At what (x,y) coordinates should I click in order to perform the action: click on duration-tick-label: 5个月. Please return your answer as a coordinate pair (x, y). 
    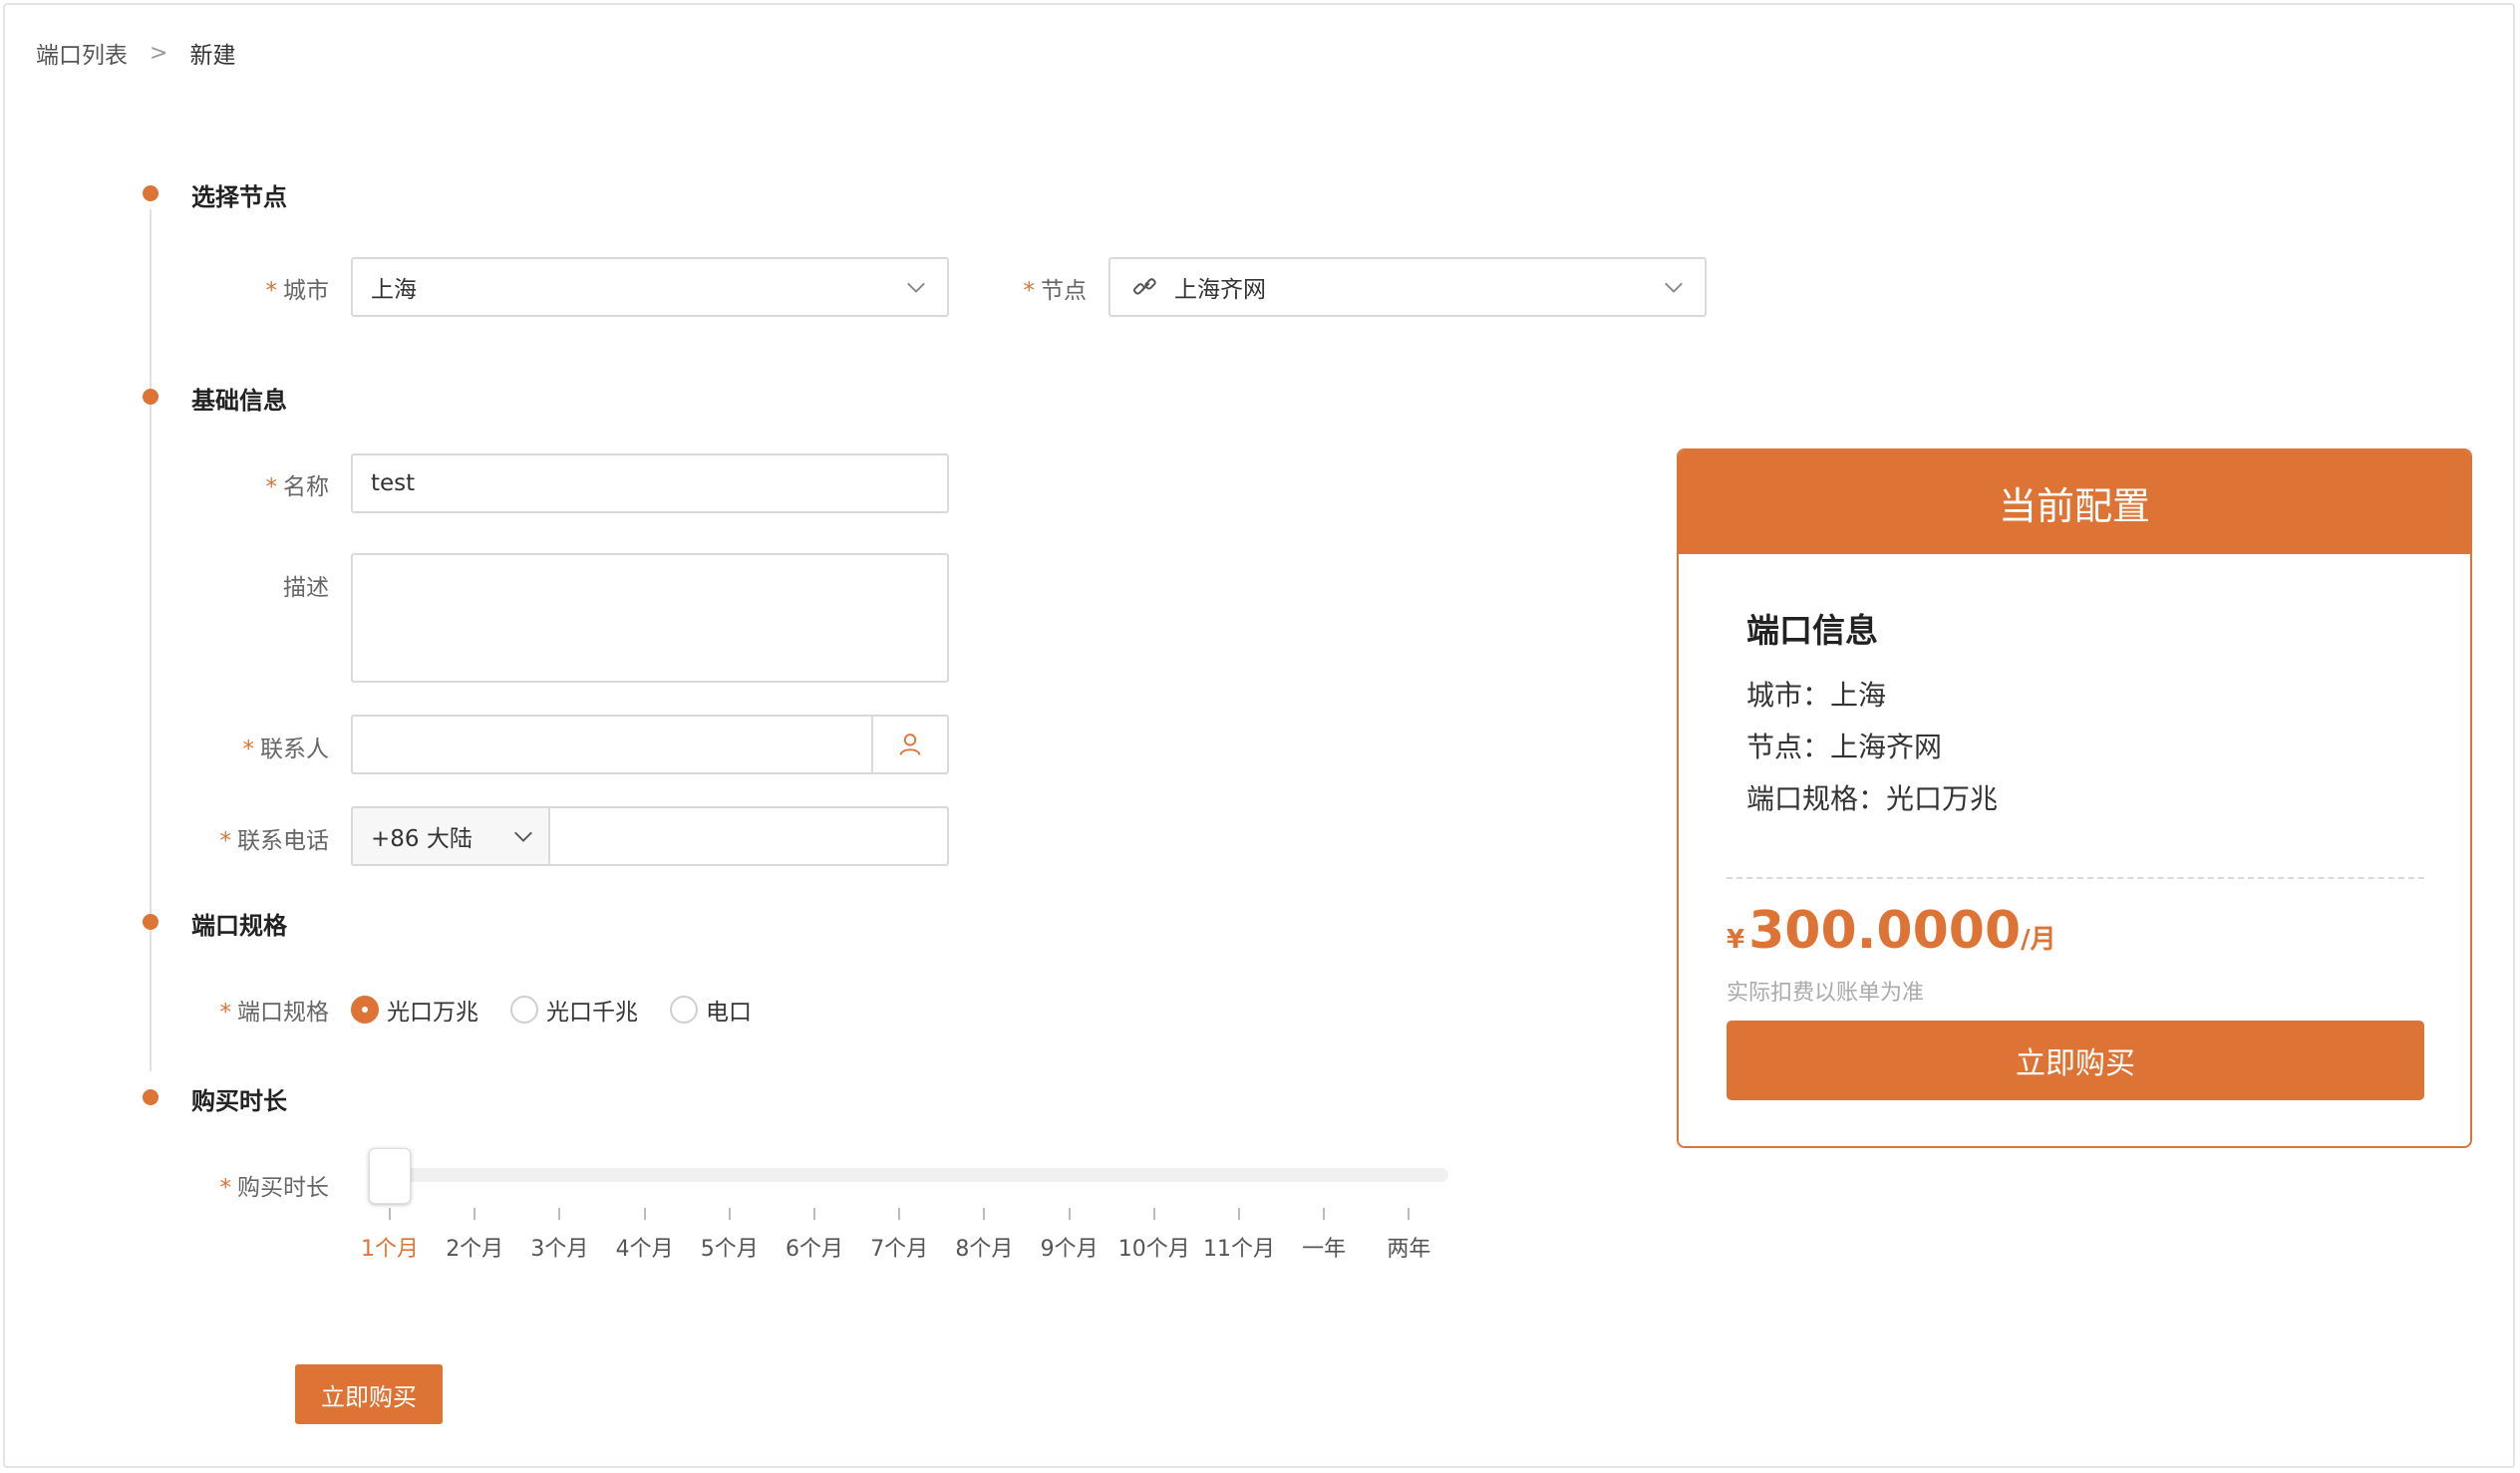
    Looking at the image, I should click on (730, 1247).